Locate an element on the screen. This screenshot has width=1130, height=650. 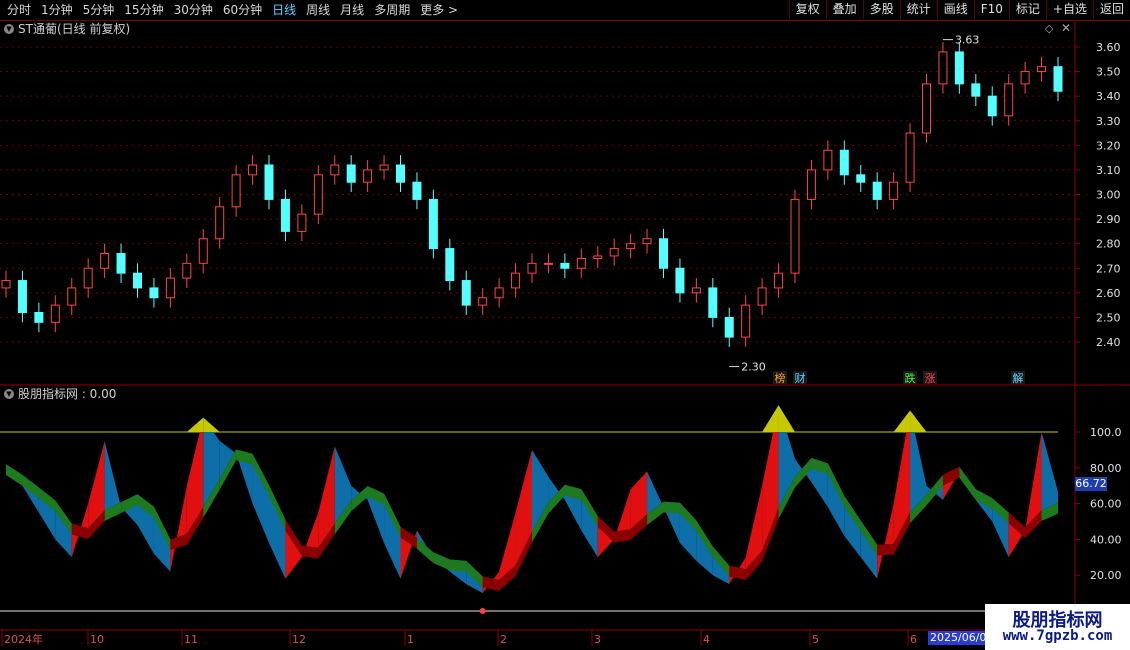
x-axis-label: 6 is located at coordinates (913, 639).